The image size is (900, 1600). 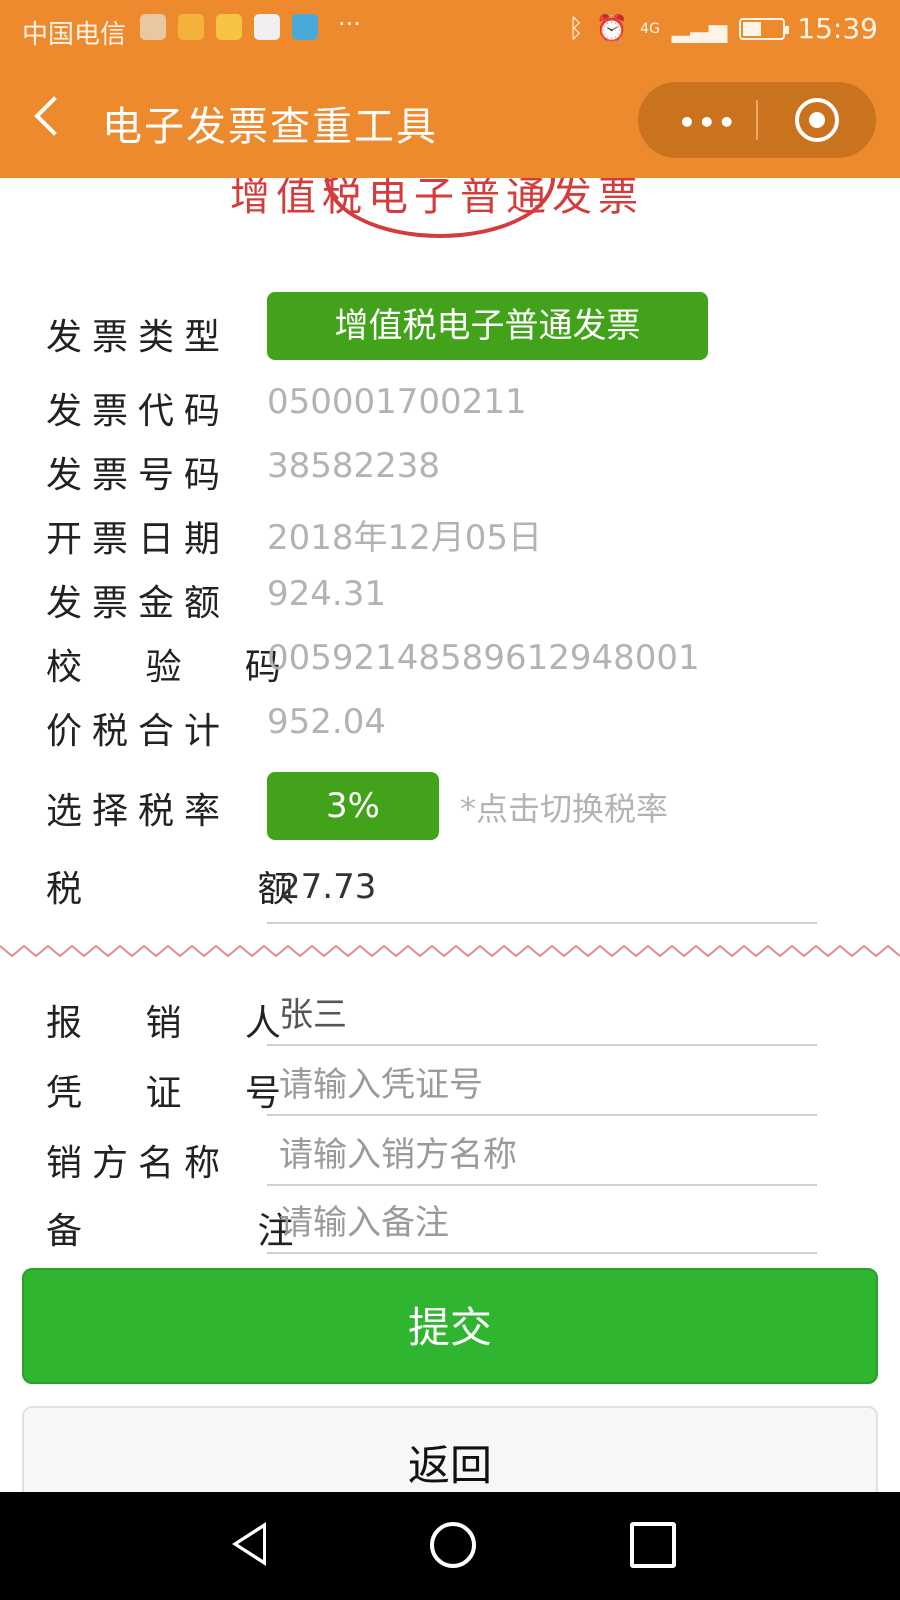 What do you see at coordinates (249, 1545) in the screenshot?
I see `system-back-icon` at bounding box center [249, 1545].